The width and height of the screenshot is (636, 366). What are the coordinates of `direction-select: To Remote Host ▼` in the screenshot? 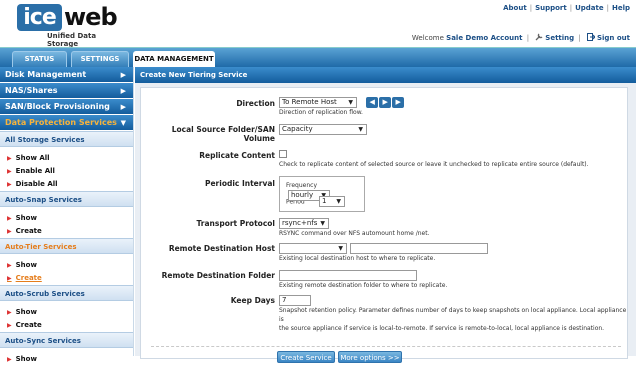 It's located at (318, 102).